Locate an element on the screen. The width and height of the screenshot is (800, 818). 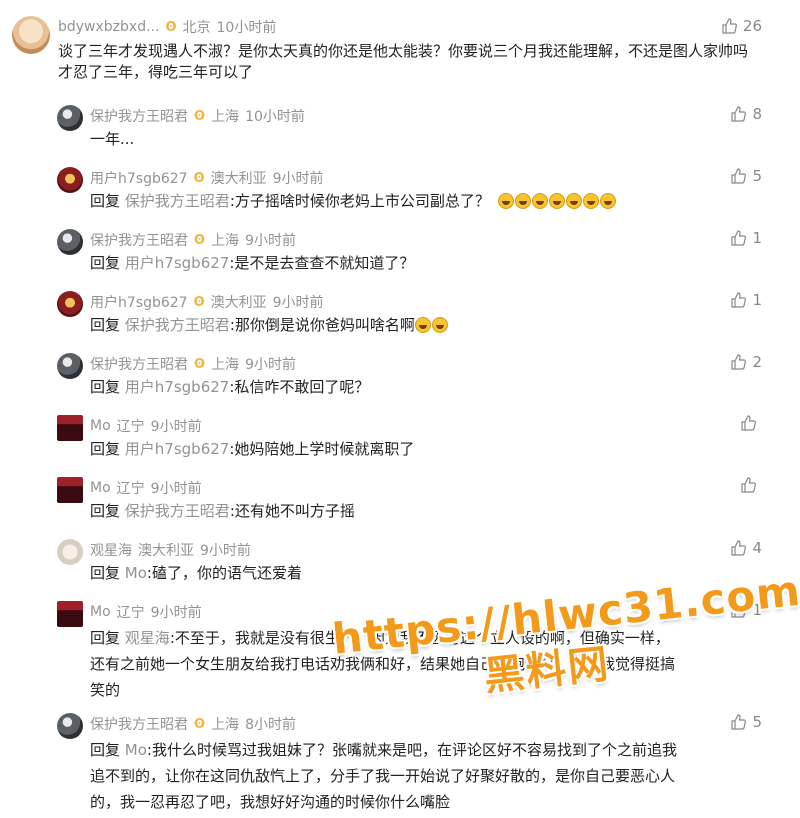
reply-text: 回复 用户h7sgb627:私信咋不敢回了呢？ is located at coordinates (425, 387).